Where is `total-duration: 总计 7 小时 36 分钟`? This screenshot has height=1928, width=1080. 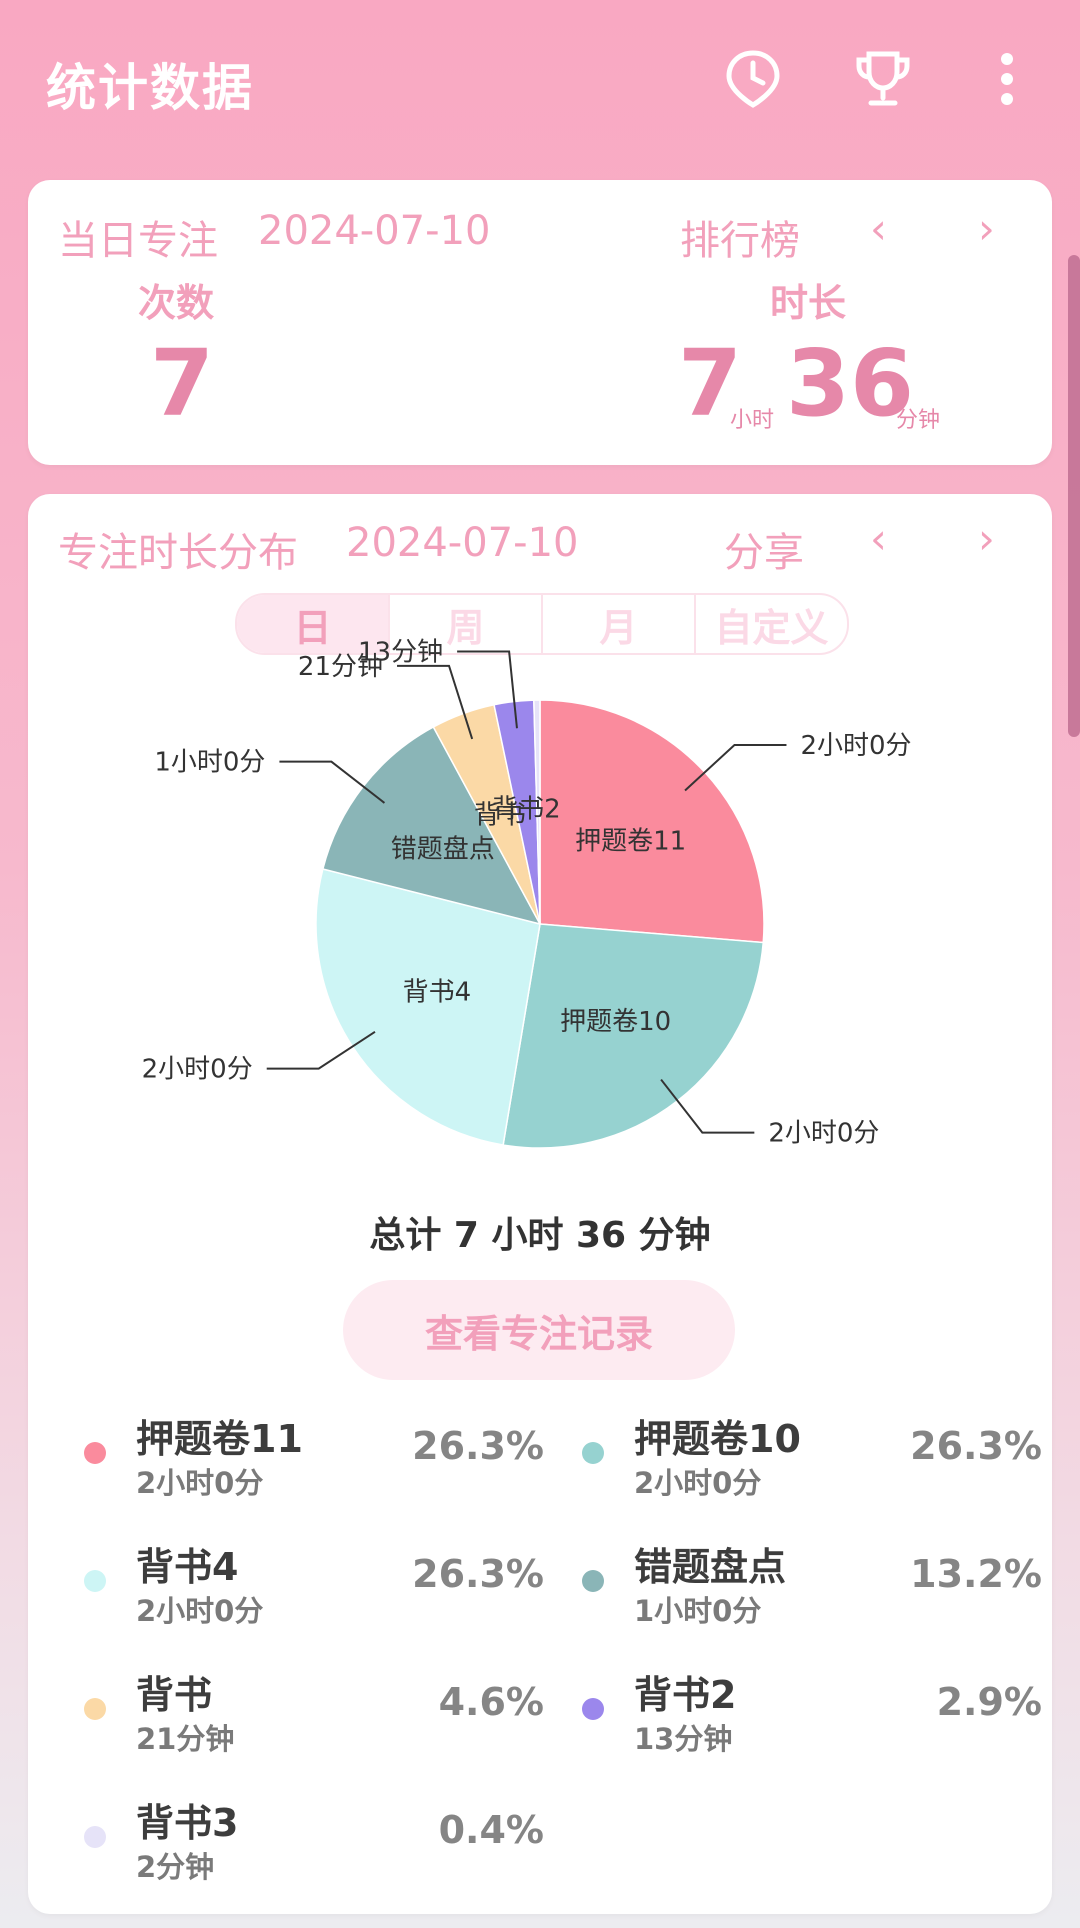 total-duration: 总计 7 小时 36 分钟 is located at coordinates (540, 1235).